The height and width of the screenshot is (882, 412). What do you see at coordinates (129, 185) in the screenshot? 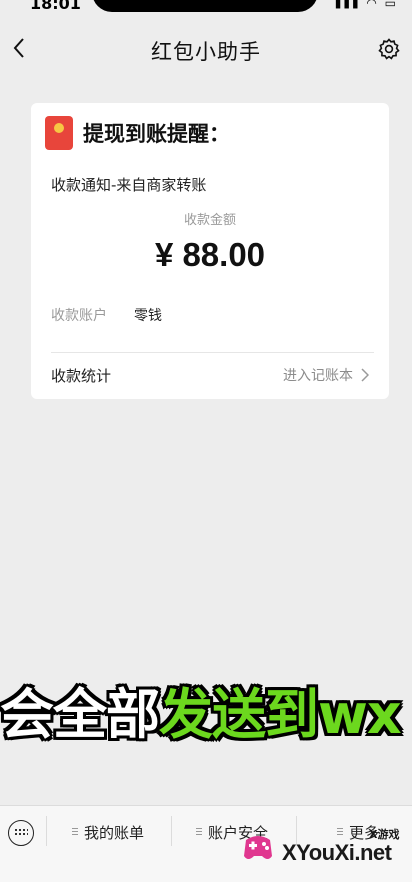
I see `card-subtitle: 收款通知-来自商家转账` at bounding box center [129, 185].